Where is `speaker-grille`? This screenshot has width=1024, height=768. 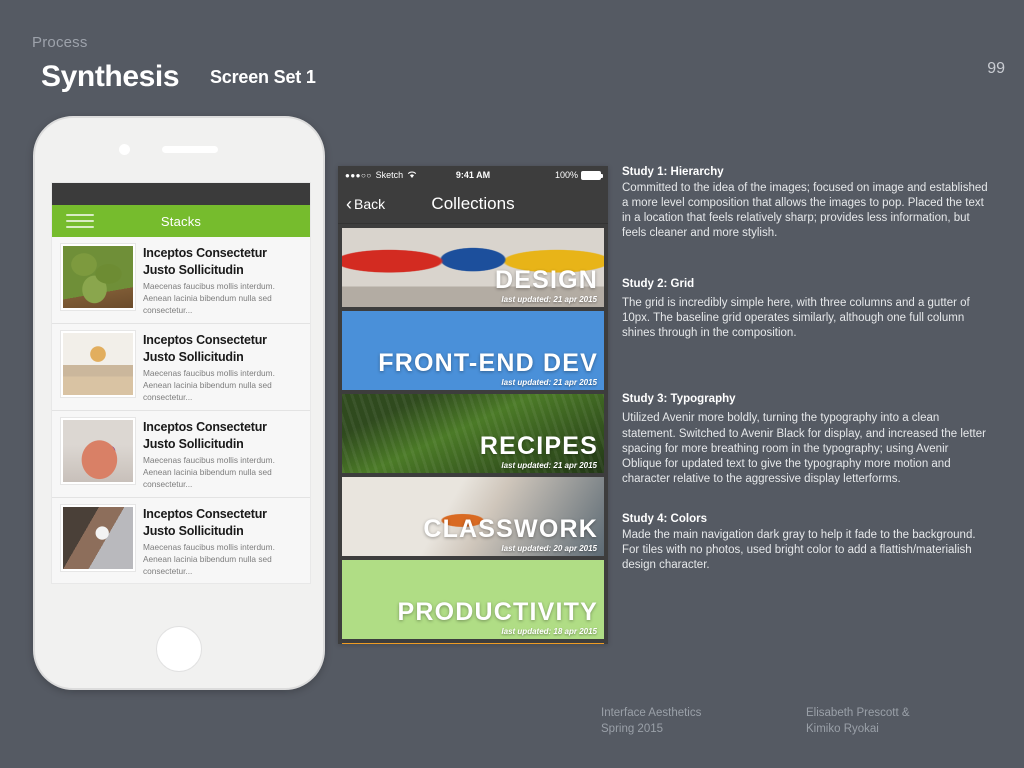 speaker-grille is located at coordinates (190, 149).